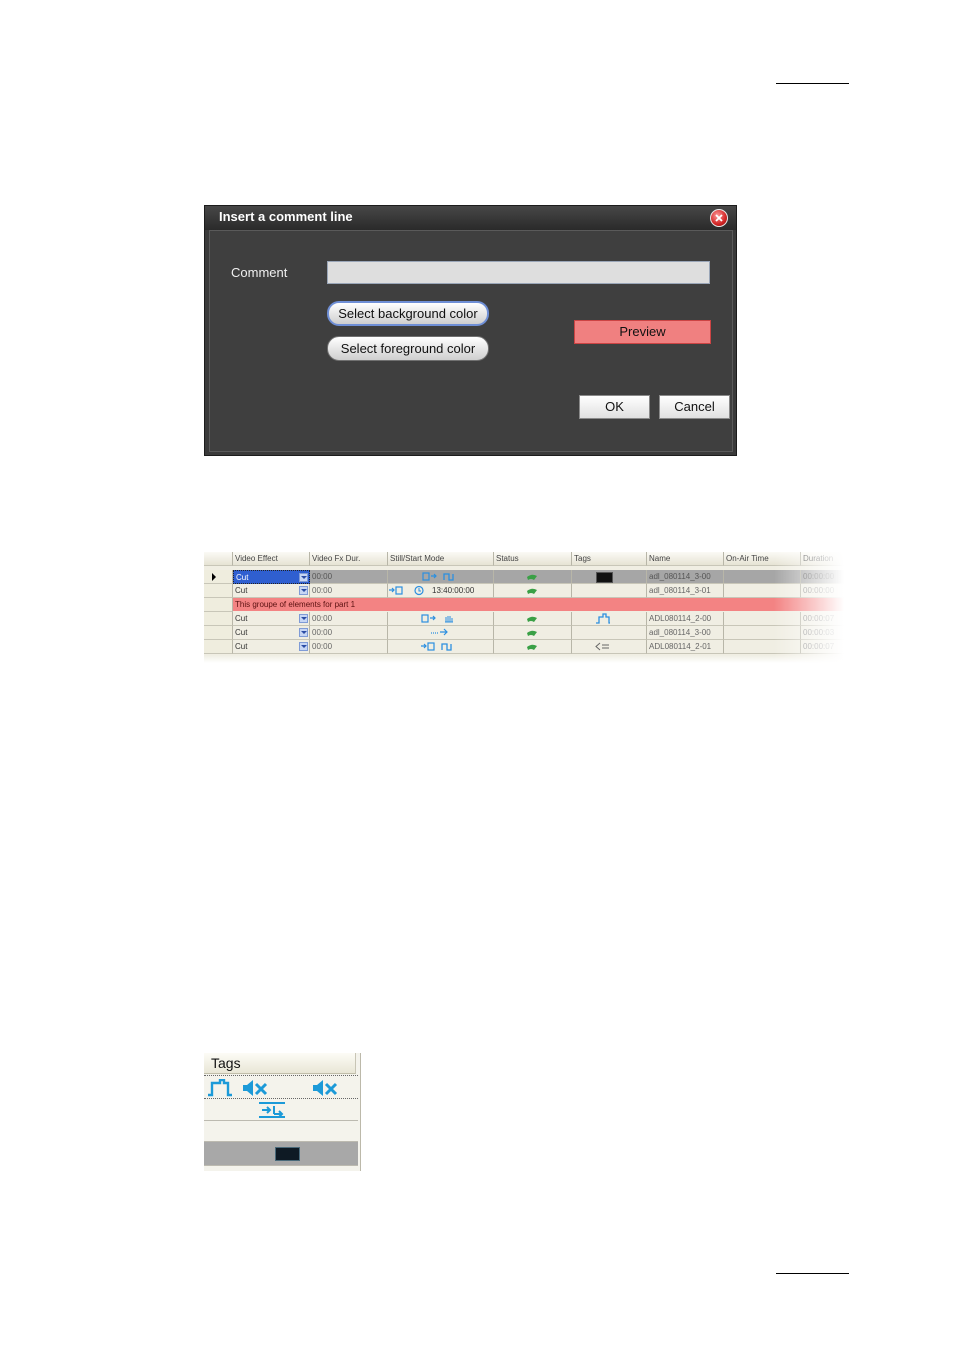 This screenshot has width=954, height=1350. I want to click on tags-column-detail: Tags, so click(282, 1112).